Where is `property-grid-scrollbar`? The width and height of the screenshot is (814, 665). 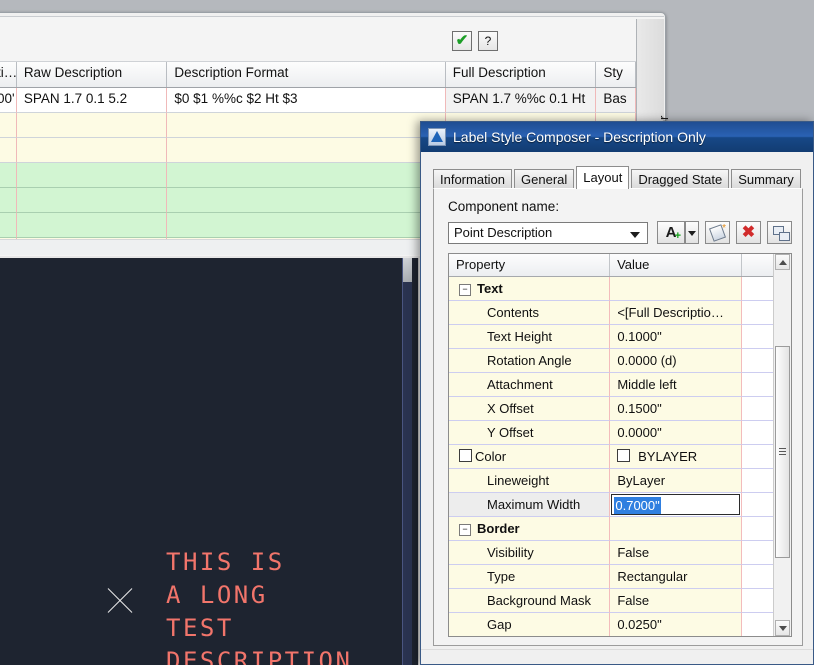 property-grid-scrollbar is located at coordinates (782, 445).